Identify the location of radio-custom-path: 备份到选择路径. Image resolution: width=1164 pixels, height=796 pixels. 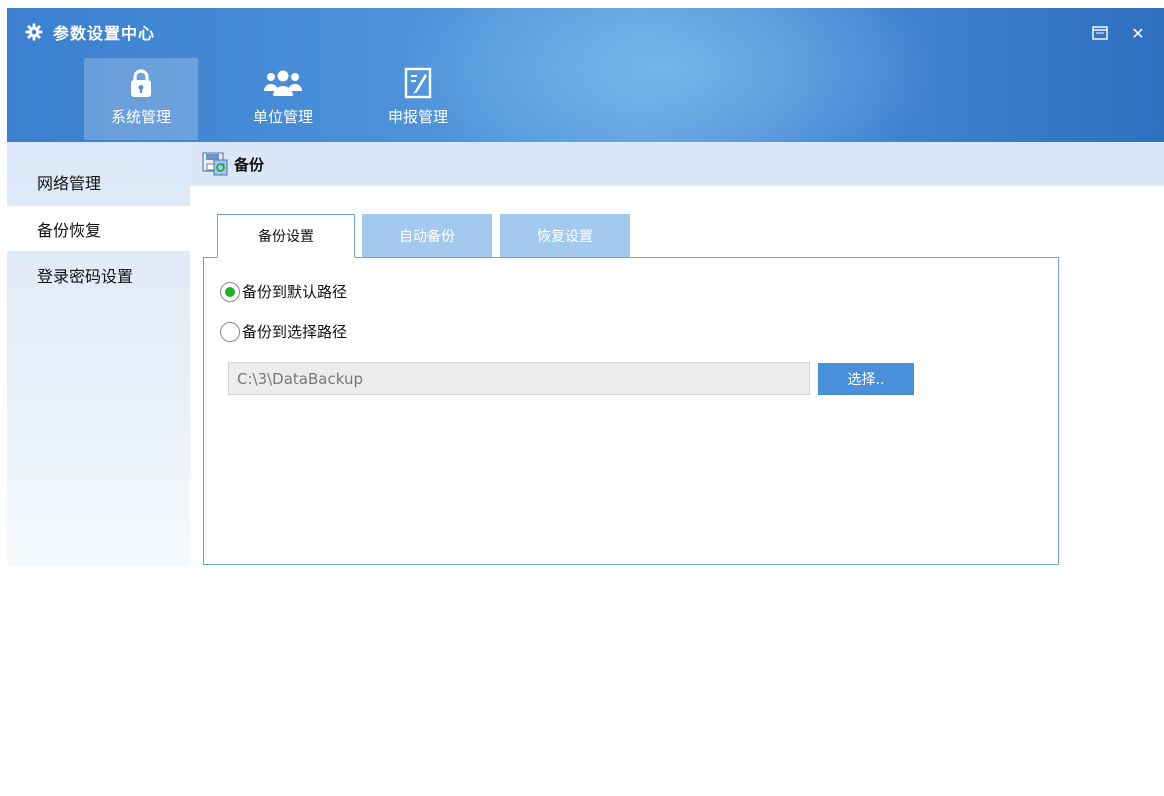
(283, 331).